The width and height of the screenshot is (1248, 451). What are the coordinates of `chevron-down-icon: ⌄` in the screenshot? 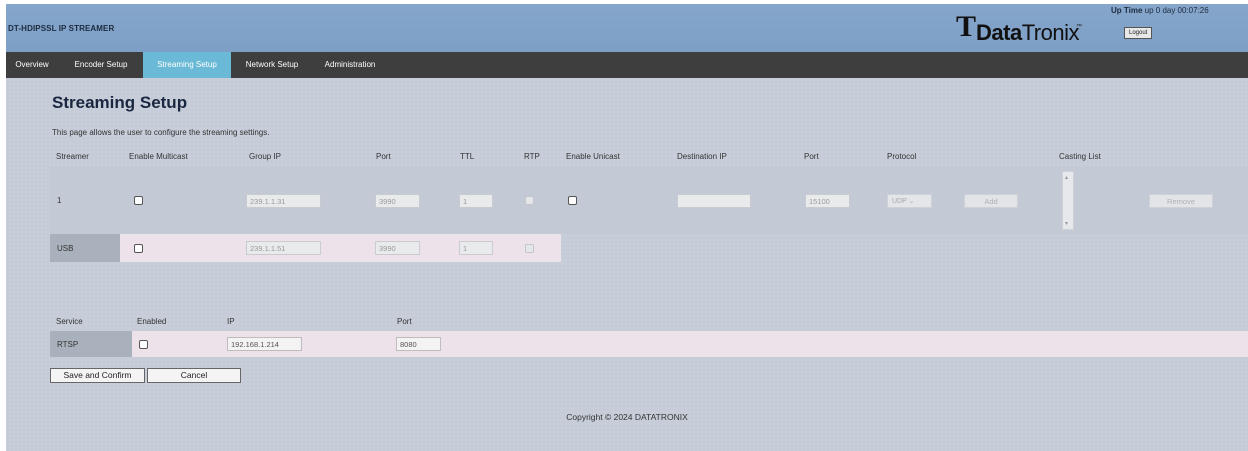 It's located at (911, 201).